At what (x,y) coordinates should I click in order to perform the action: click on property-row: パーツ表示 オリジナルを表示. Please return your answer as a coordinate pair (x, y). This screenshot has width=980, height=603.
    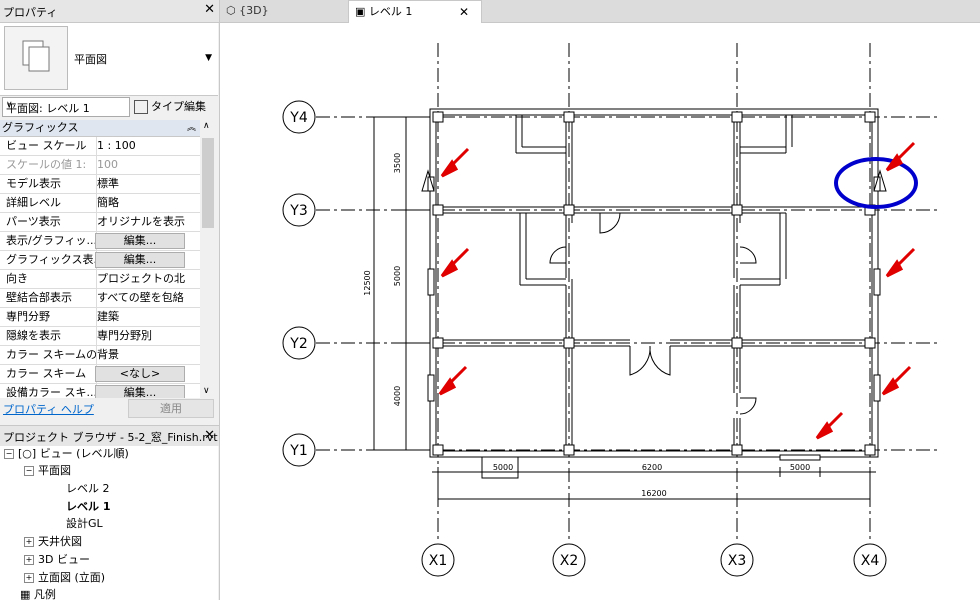
    Looking at the image, I should click on (100, 222).